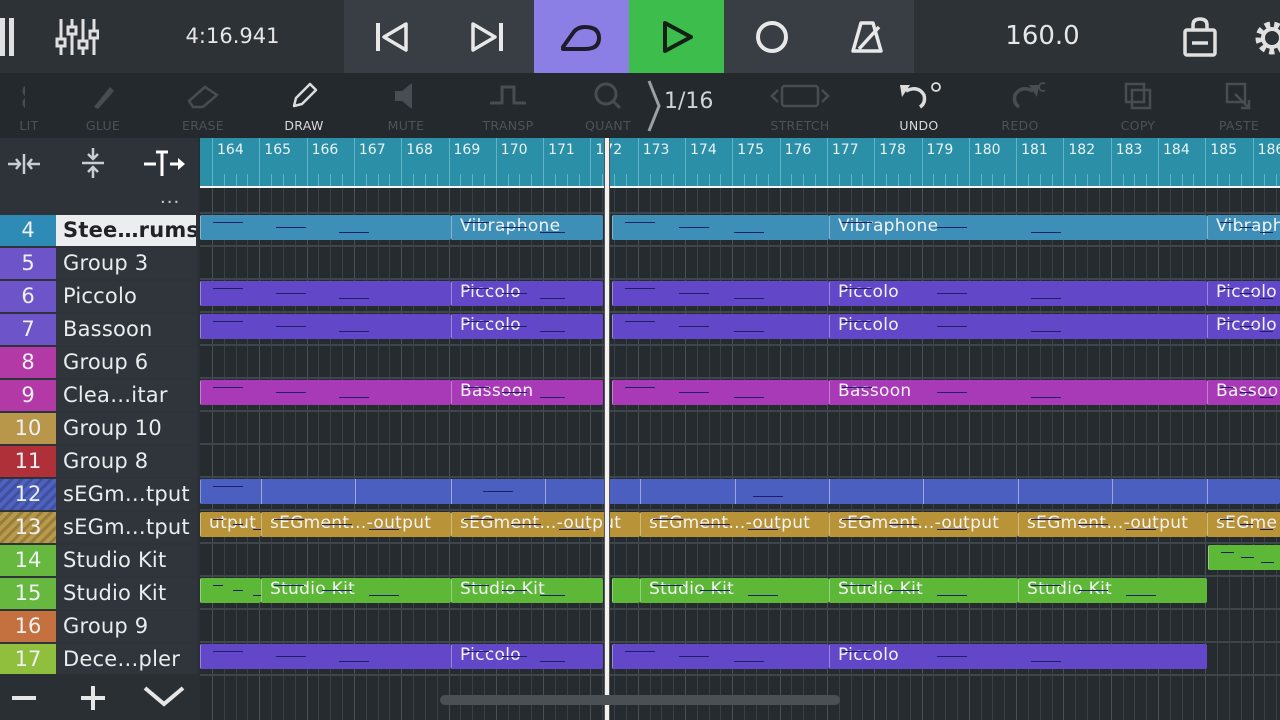 The height and width of the screenshot is (720, 1280). Describe the element at coordinates (1234, 105) in the screenshot. I see `paste-tool: PASTE` at that location.